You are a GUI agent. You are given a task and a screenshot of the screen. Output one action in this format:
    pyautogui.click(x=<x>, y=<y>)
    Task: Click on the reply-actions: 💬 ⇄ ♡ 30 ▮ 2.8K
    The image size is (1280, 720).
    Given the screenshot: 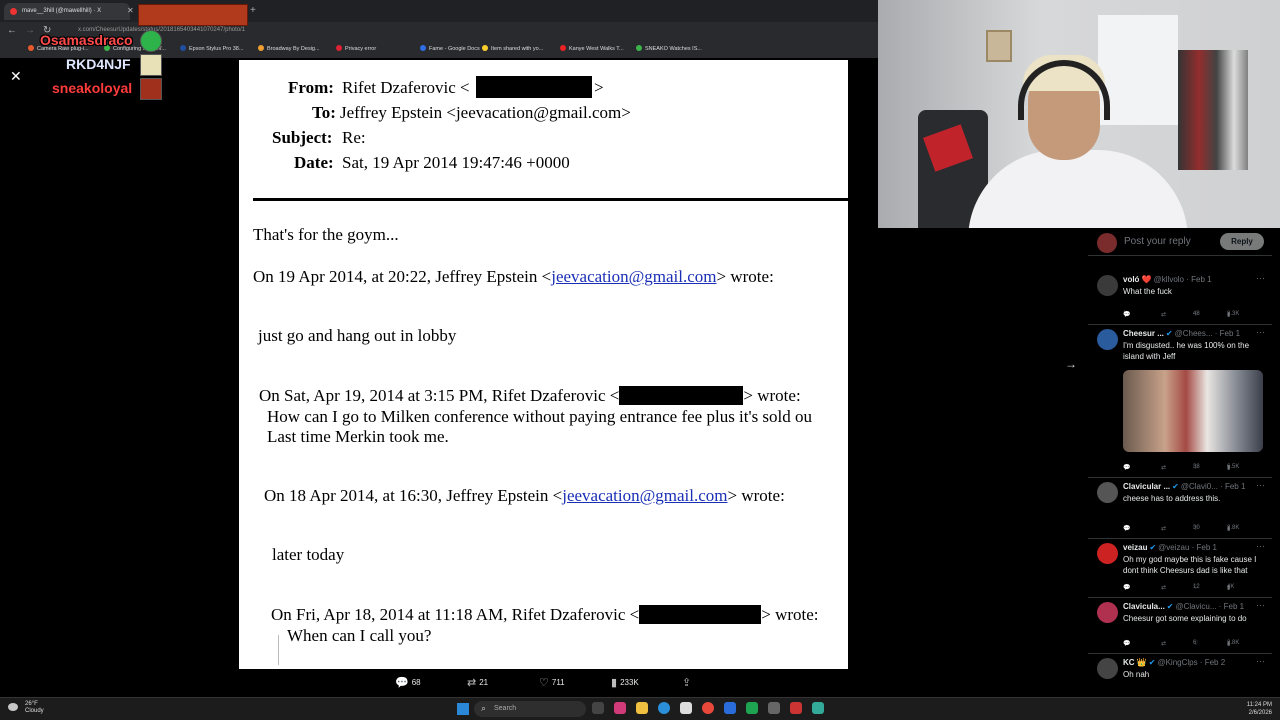 What is the action you would take?
    pyautogui.click(x=1193, y=530)
    